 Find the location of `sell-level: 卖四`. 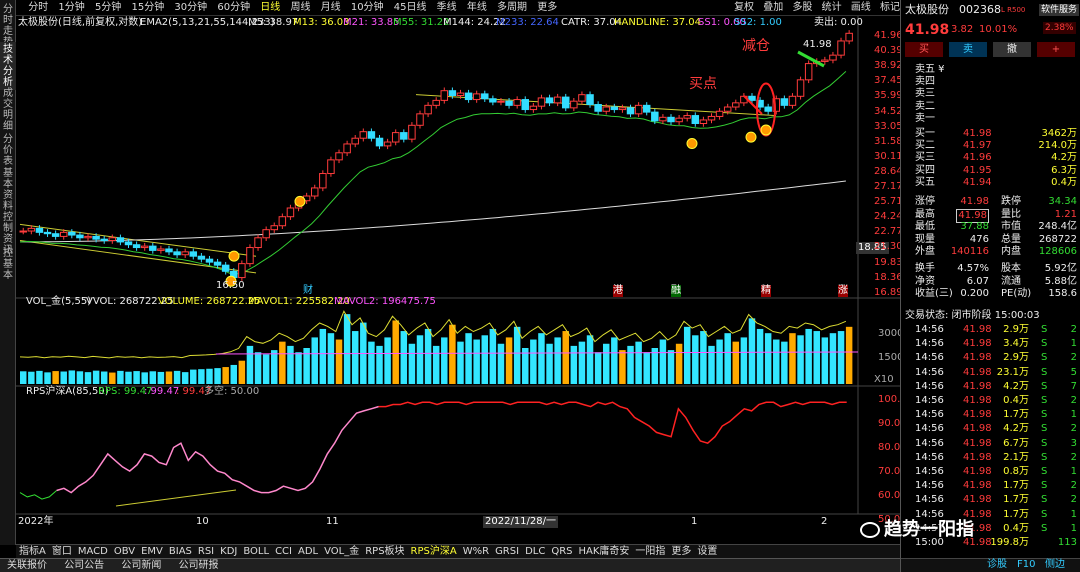

sell-level: 卖四 is located at coordinates (990, 82).